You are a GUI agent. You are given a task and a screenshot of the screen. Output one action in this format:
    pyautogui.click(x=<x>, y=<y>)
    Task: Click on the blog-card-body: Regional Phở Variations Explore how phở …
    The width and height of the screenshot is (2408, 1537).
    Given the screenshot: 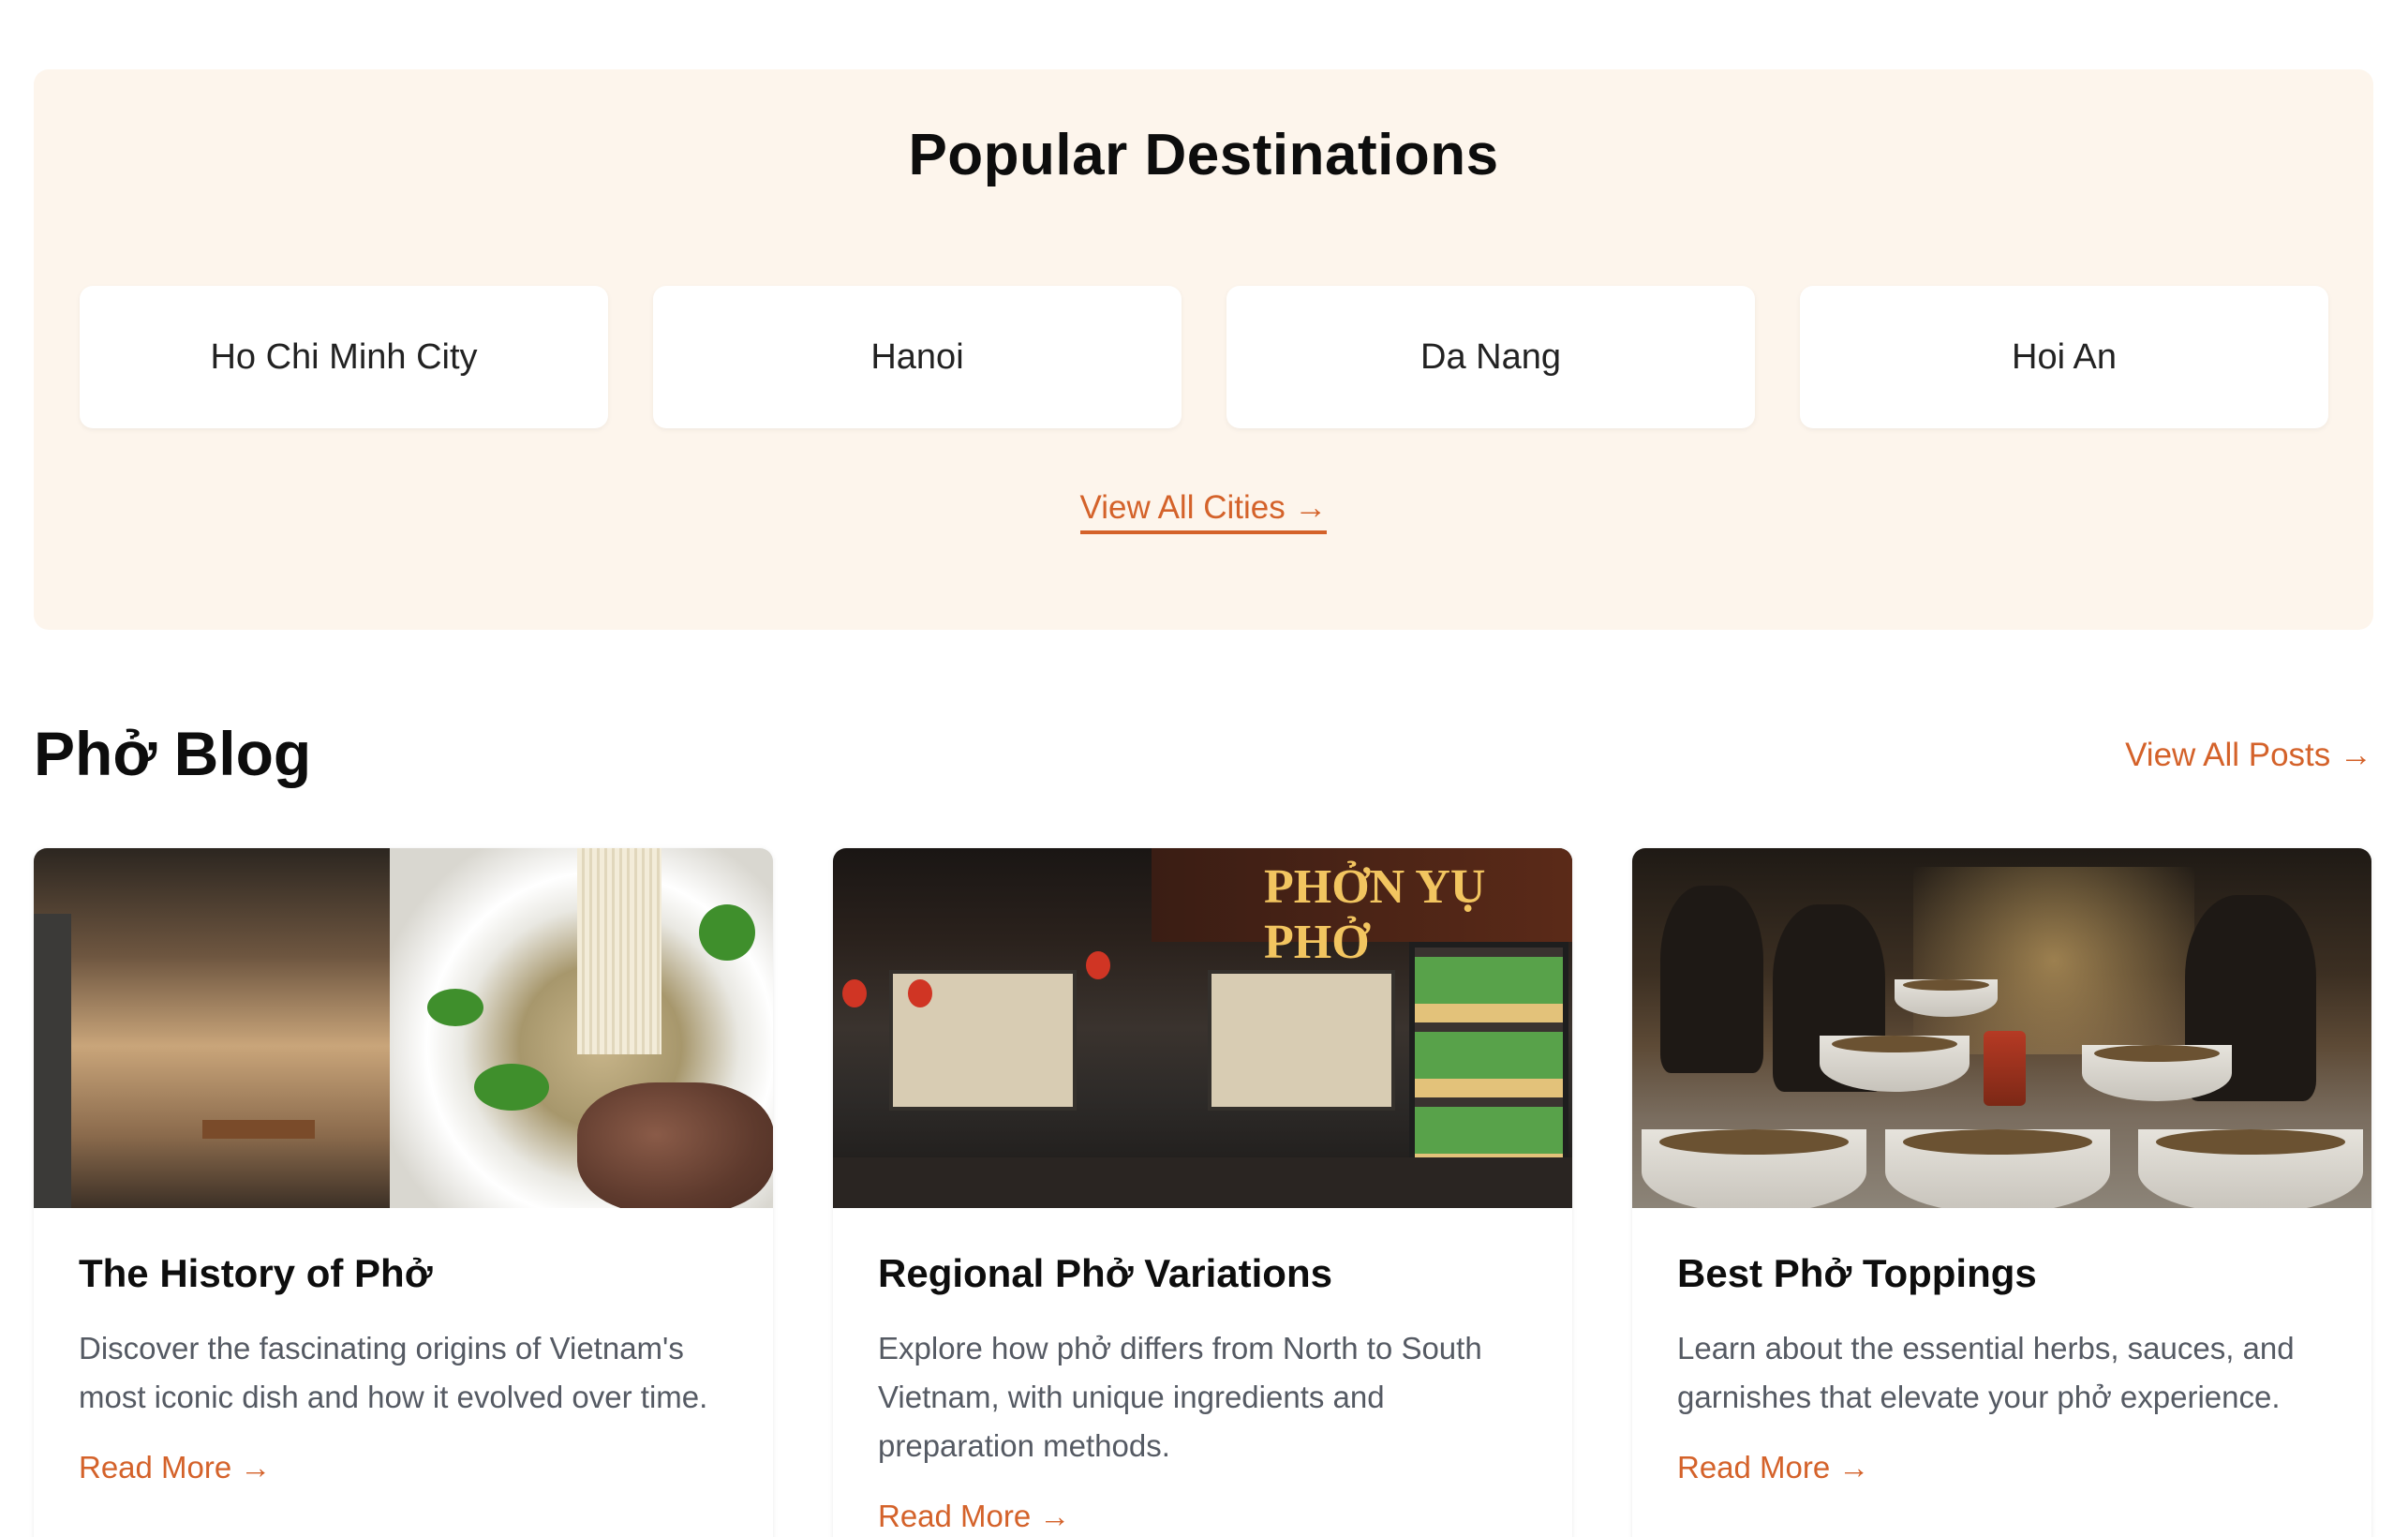 What is the action you would take?
    pyautogui.click(x=1202, y=1371)
    